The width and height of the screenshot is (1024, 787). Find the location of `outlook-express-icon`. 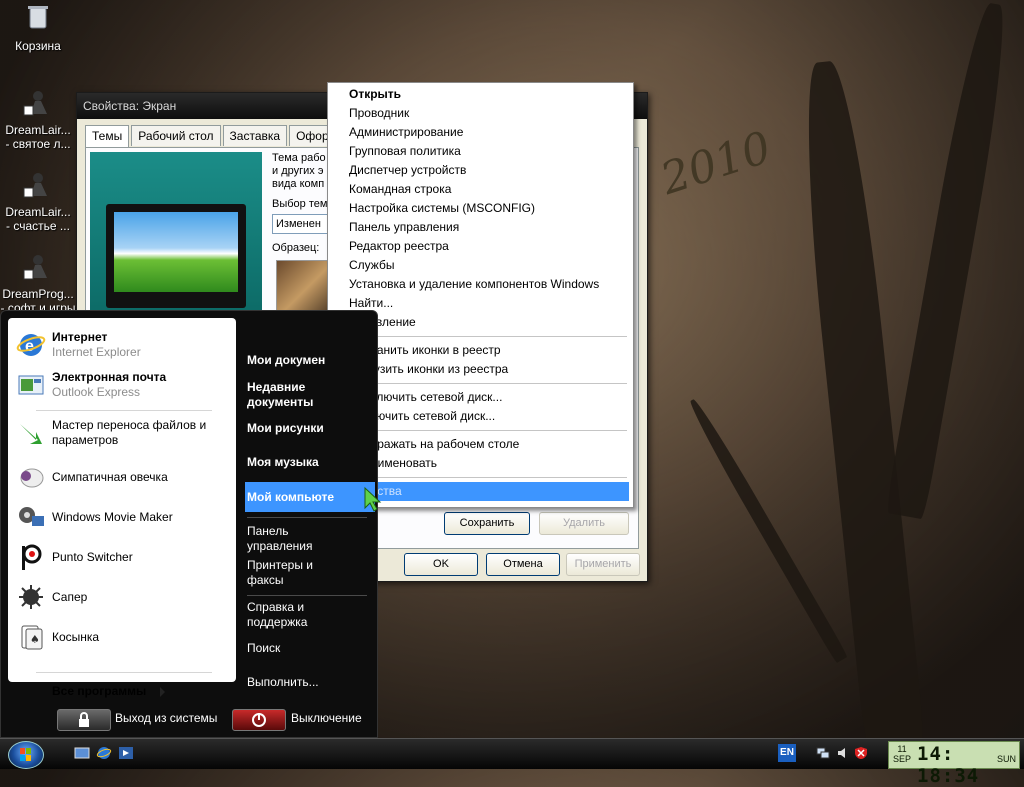

outlook-express-icon is located at coordinates (31, 385).